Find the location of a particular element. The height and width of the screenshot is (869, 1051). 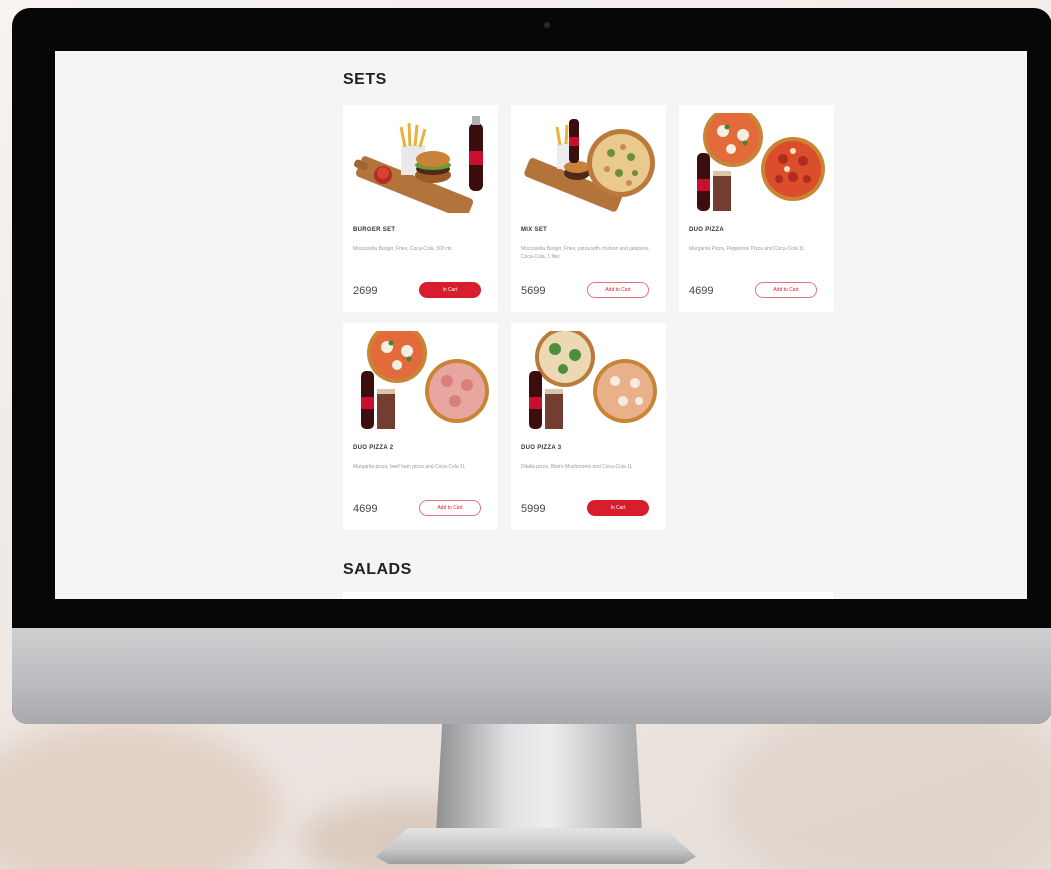

mix-set-image is located at coordinates (589, 165).